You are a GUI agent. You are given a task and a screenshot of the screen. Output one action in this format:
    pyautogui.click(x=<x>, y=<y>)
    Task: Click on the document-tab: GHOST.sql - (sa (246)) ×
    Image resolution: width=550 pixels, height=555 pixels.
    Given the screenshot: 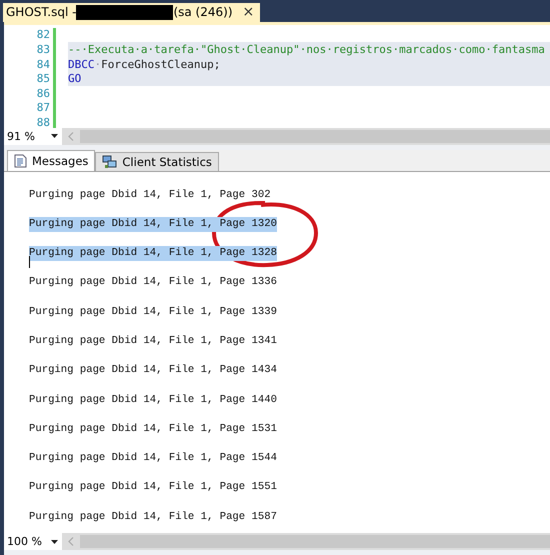 What is the action you would take?
    pyautogui.click(x=131, y=12)
    